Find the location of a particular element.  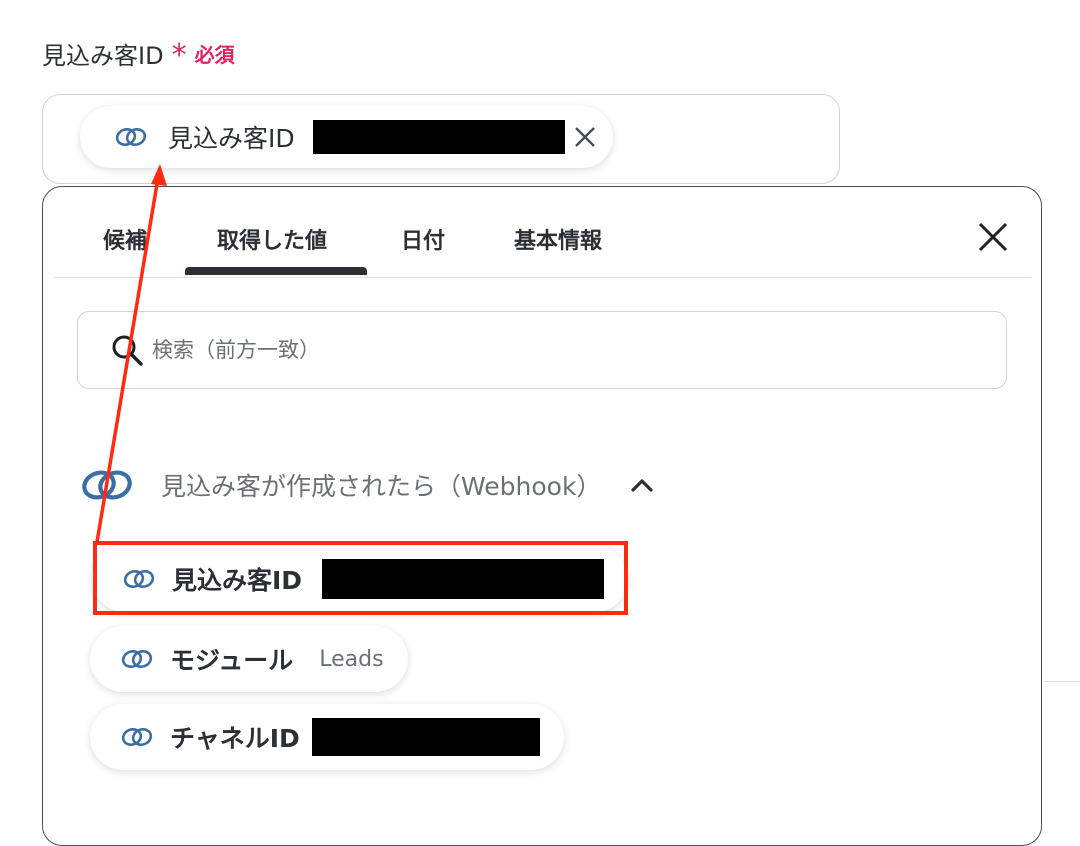

tab-date: 日付 is located at coordinates (423, 239).